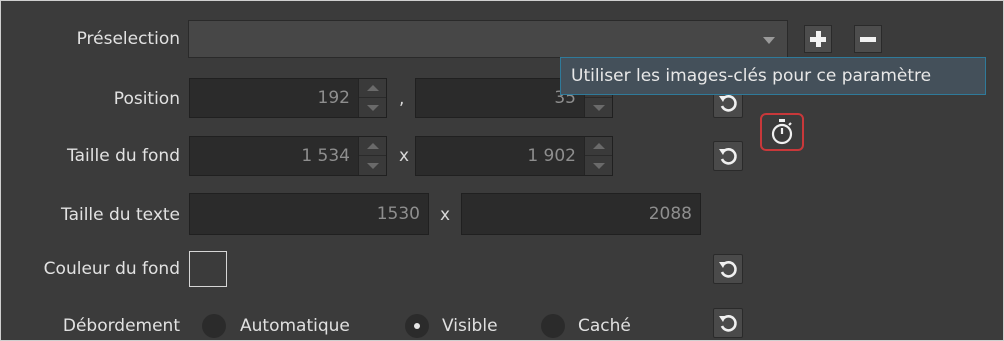 This screenshot has width=1004, height=341. I want to click on remove-preset-button, so click(868, 39).